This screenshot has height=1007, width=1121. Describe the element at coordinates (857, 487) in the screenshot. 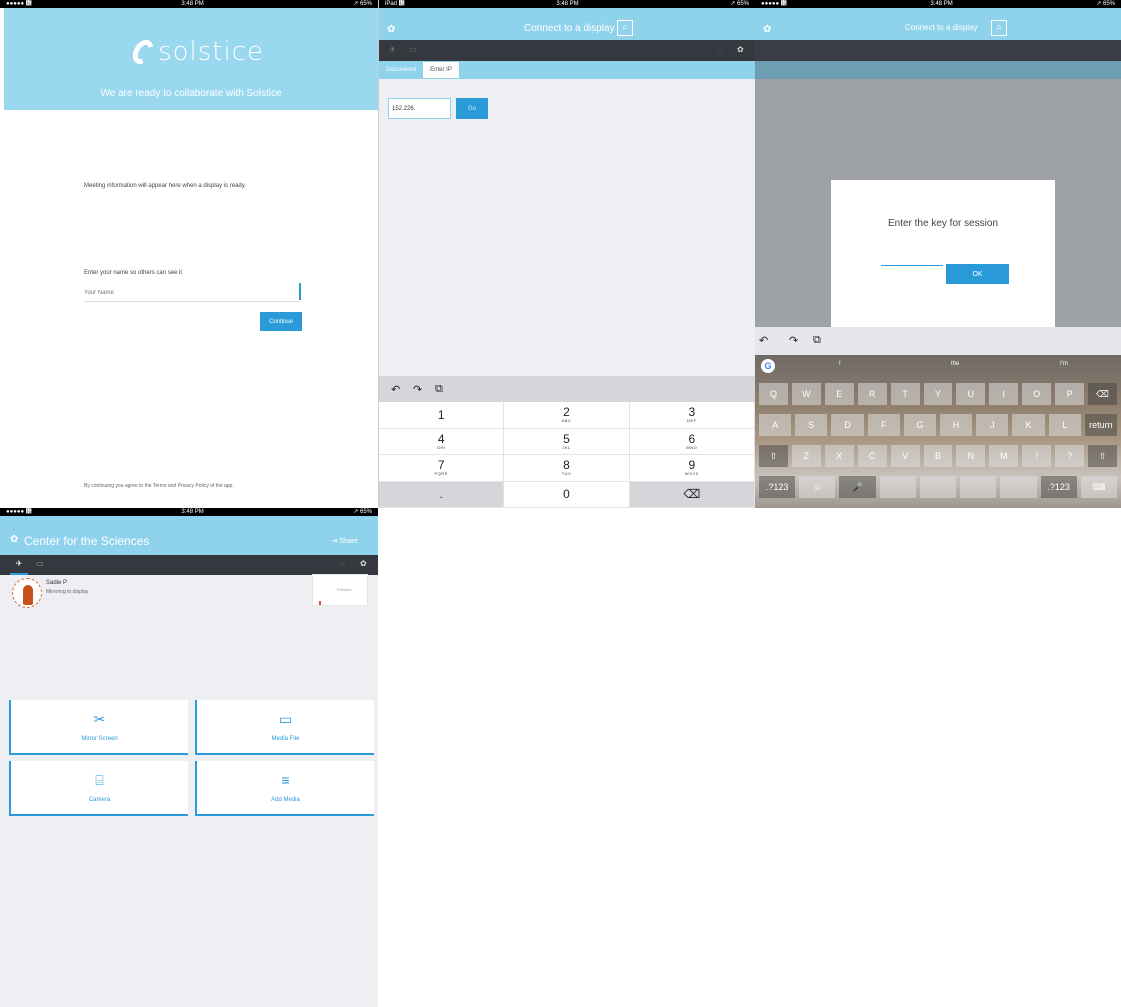

I see `keyboard-key: 🎤` at that location.